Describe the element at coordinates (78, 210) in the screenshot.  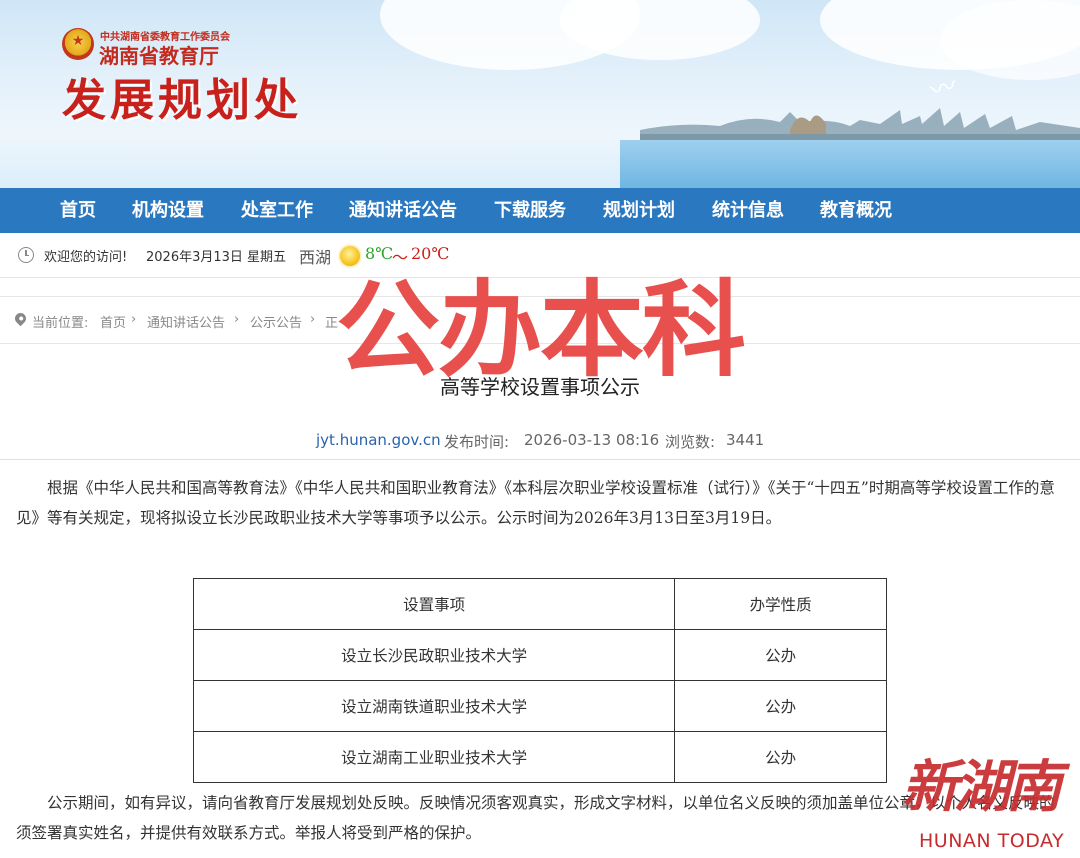
I see `nav-item-home: 首页` at that location.